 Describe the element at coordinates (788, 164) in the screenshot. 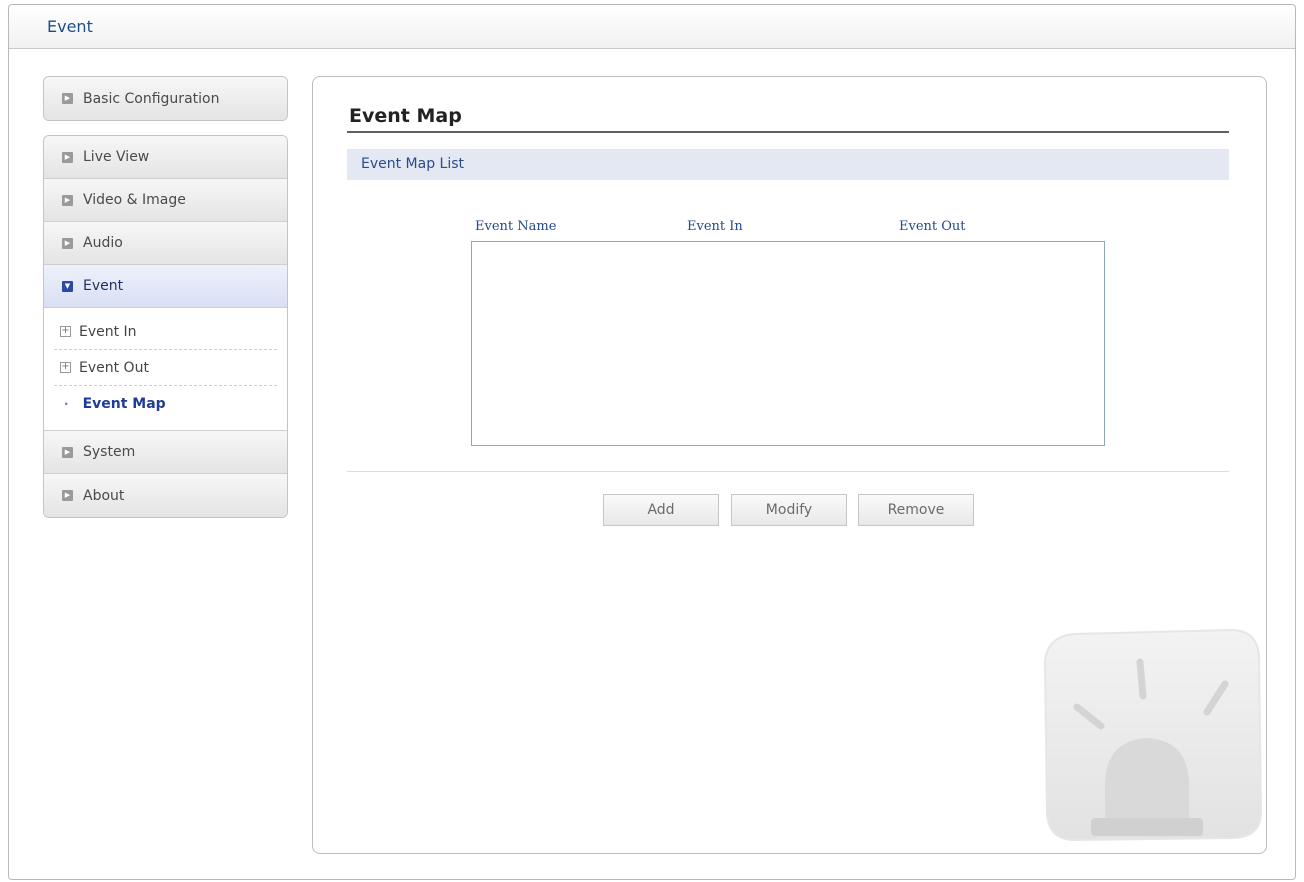

I see `section-header: Event Map List` at that location.